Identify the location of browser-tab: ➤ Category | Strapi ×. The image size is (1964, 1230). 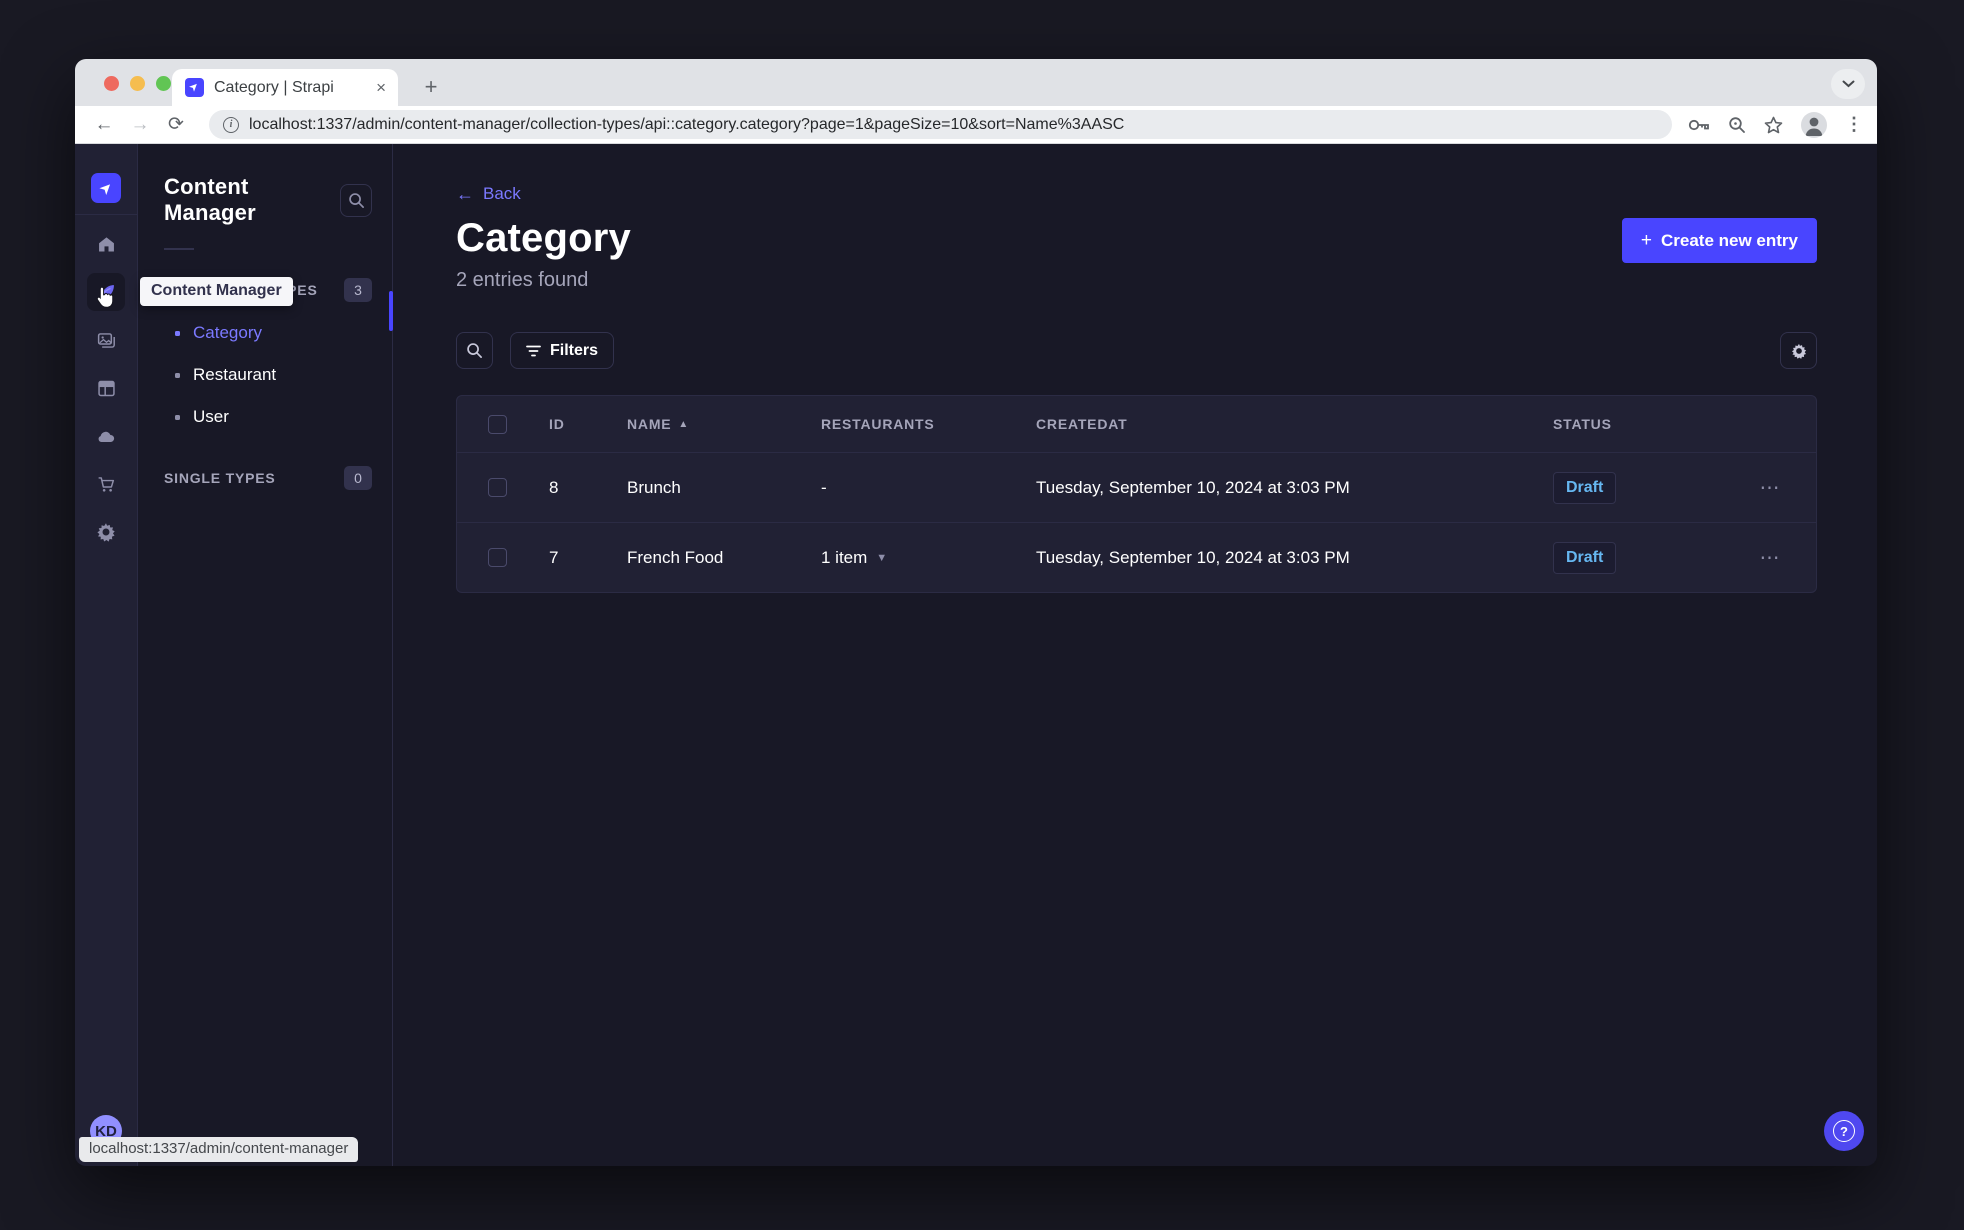
(285, 87).